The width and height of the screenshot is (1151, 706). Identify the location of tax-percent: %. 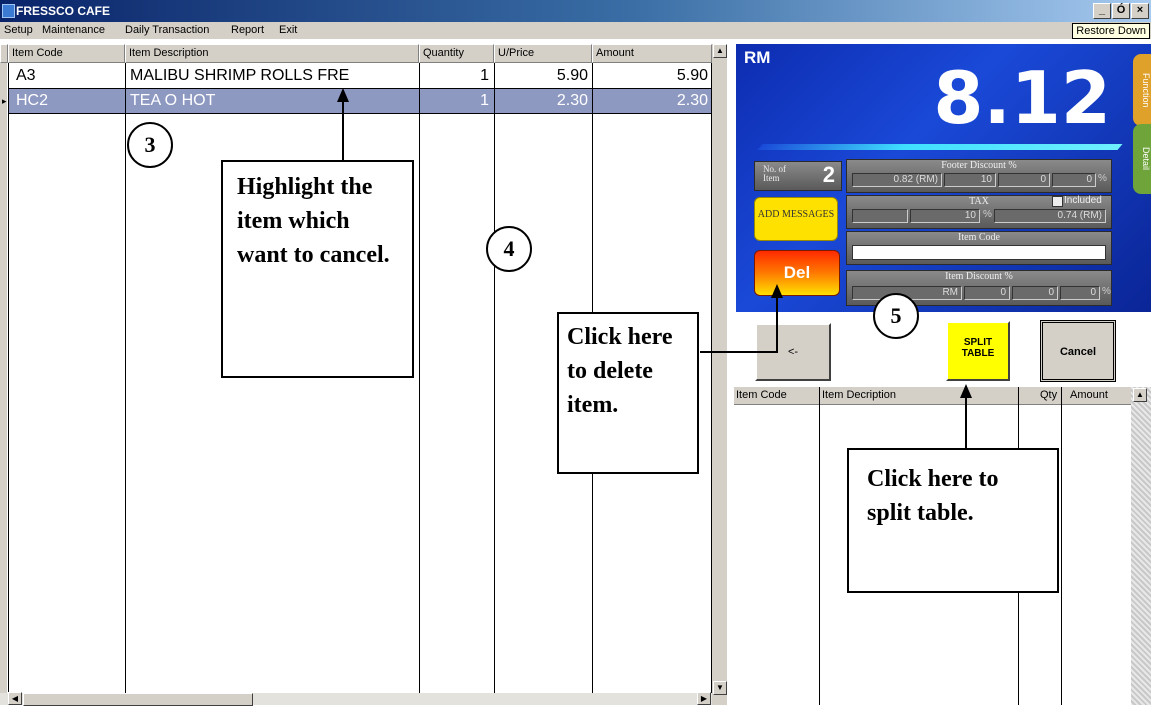
(987, 214).